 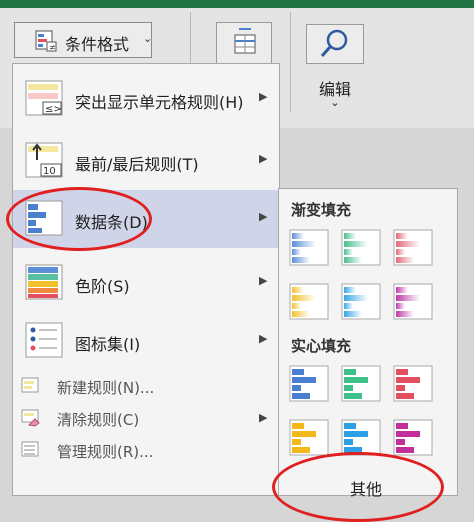 What do you see at coordinates (108, 344) in the screenshot?
I see `menu-item-label: 图标集(I)` at bounding box center [108, 344].